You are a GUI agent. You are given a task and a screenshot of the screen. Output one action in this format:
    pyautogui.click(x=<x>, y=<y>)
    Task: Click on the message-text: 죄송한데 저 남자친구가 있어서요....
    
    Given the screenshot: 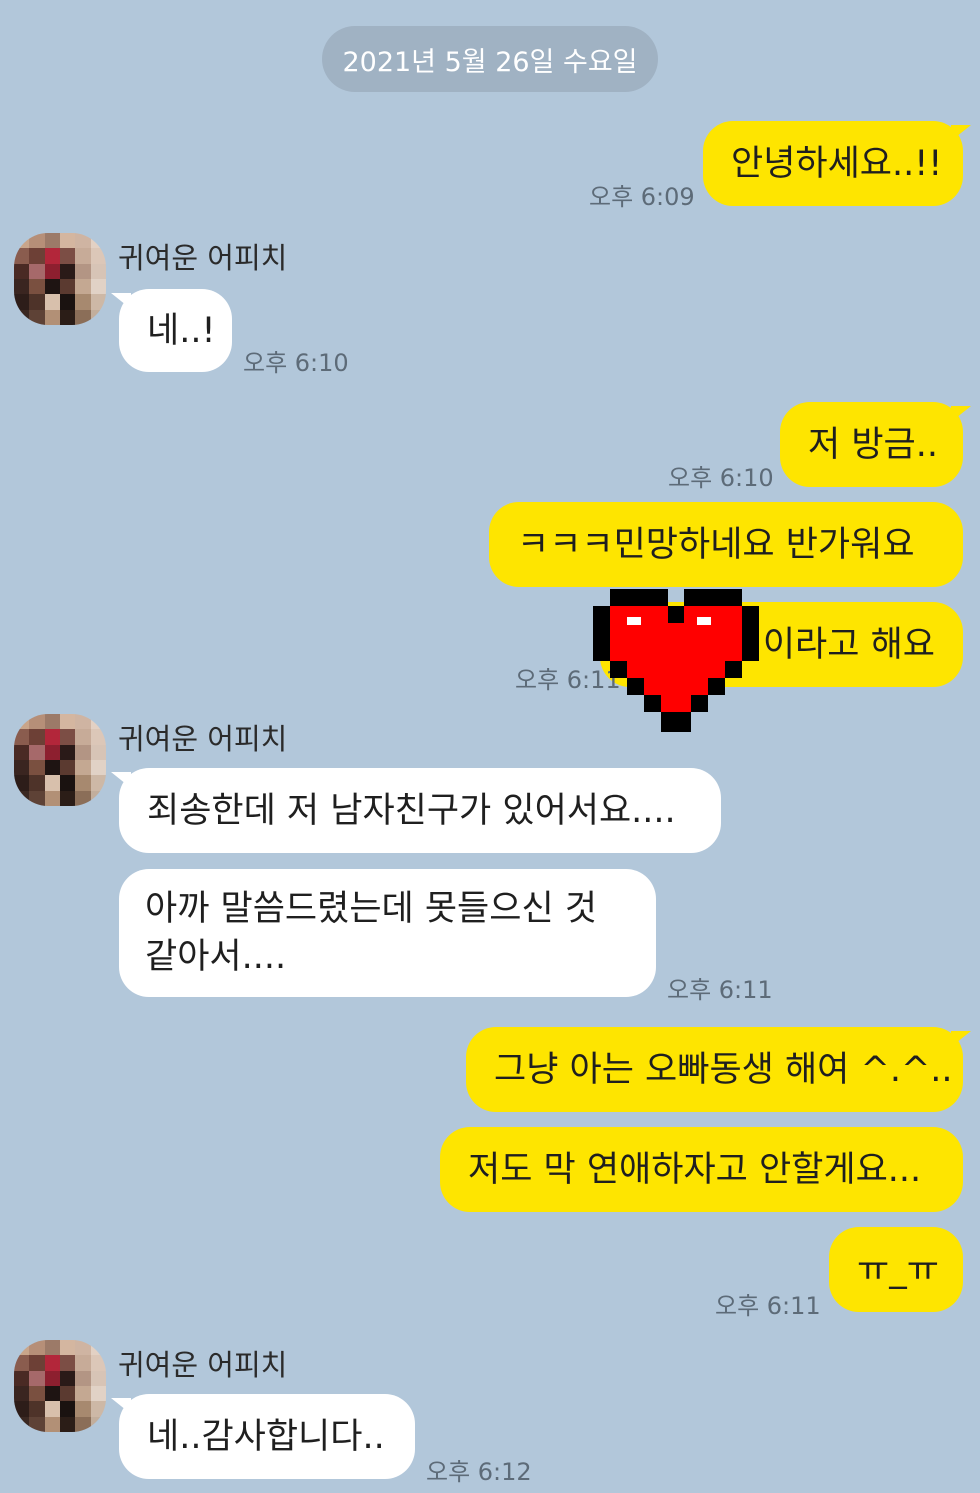 What is the action you would take?
    pyautogui.click(x=411, y=810)
    